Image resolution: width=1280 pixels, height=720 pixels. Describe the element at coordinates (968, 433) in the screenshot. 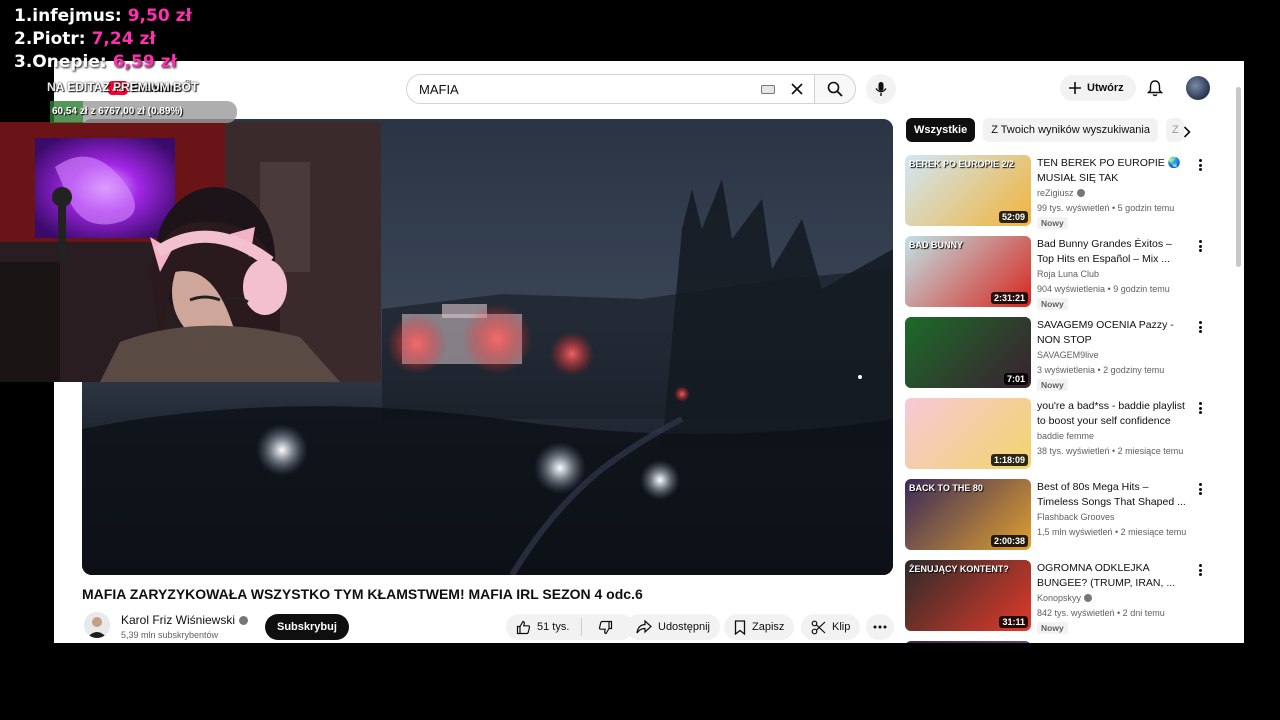

I see `video-thumbnail: 1:18:09` at that location.